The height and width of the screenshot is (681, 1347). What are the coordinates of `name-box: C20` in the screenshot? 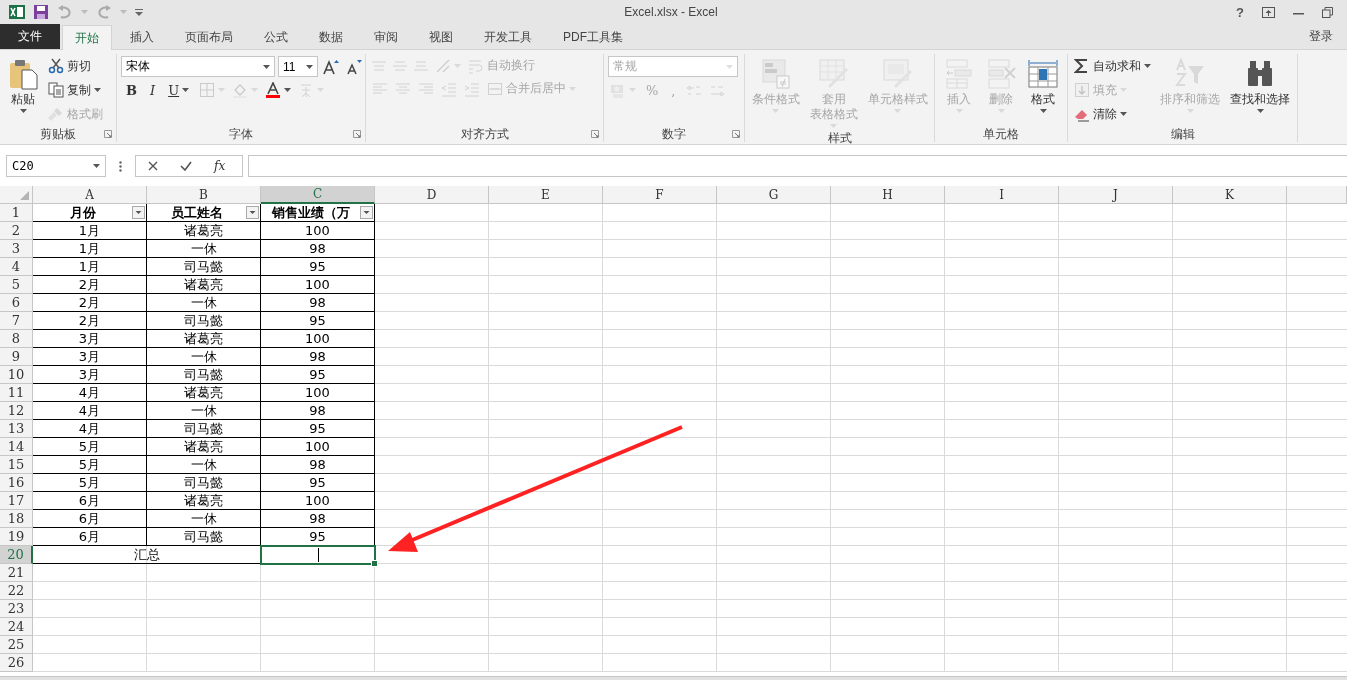 It's located at (56, 166).